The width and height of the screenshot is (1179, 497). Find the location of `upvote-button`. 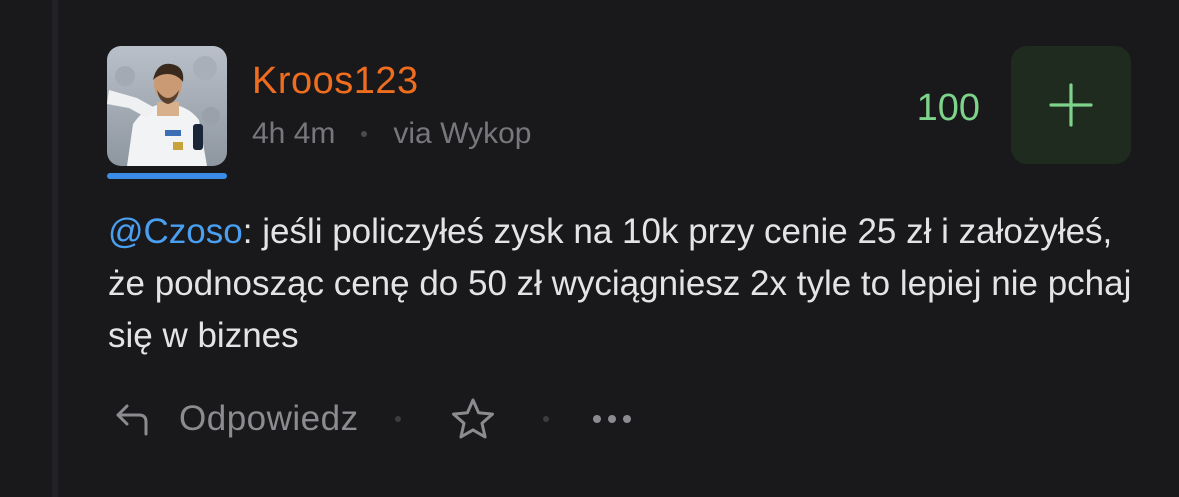

upvote-button is located at coordinates (1071, 105).